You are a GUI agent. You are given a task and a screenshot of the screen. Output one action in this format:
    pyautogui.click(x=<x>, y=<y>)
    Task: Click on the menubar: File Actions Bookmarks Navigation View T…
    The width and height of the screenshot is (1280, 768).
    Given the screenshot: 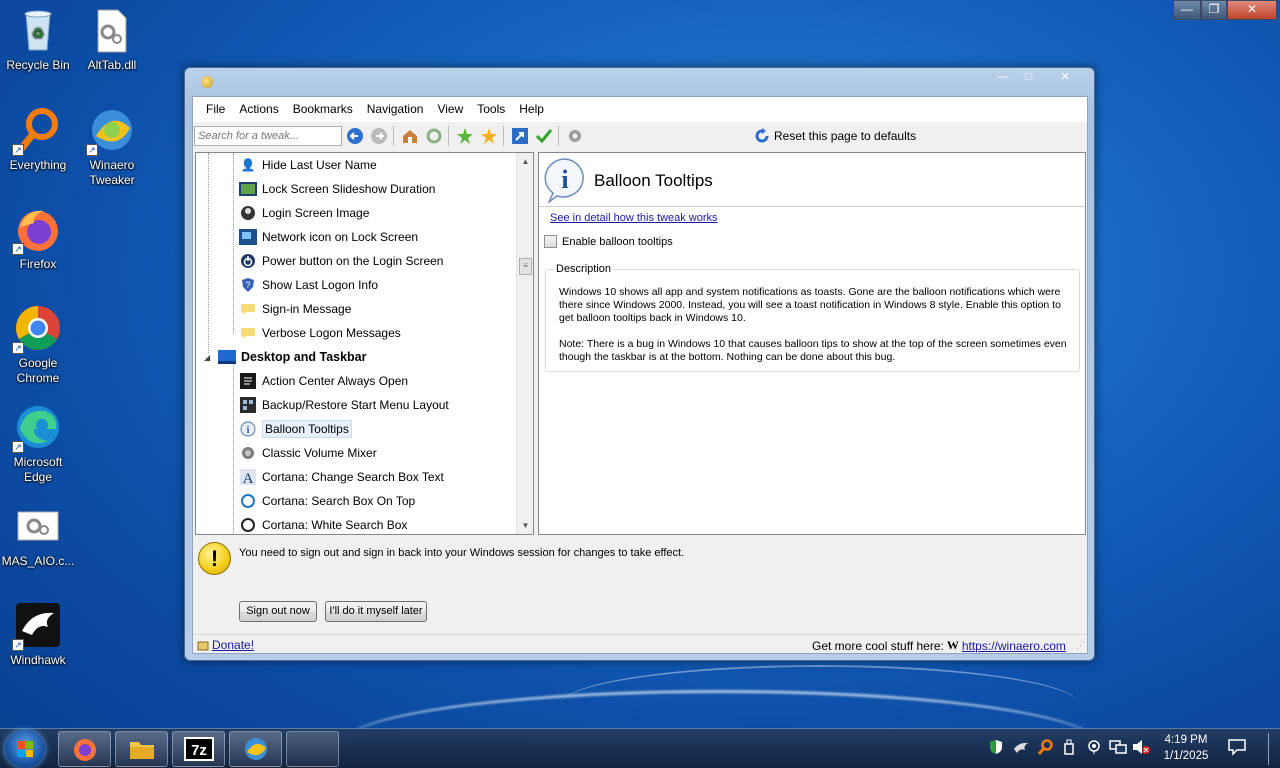 What is the action you would take?
    pyautogui.click(x=640, y=109)
    